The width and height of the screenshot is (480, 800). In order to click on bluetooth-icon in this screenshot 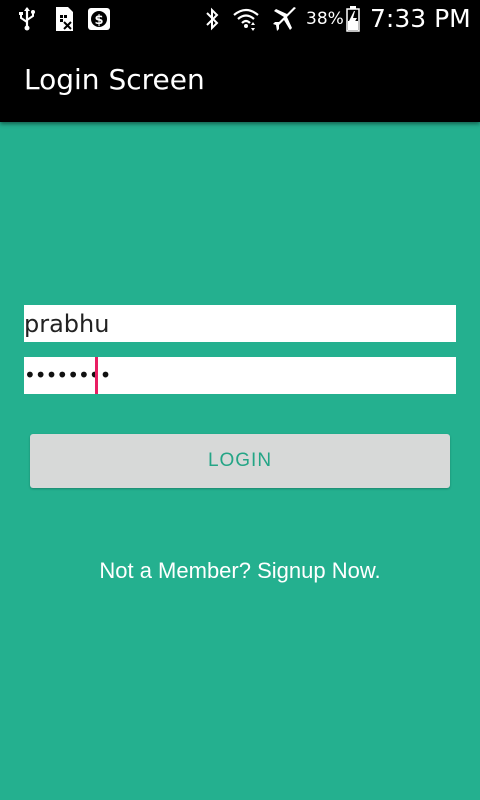, I will do `click(212, 19)`.